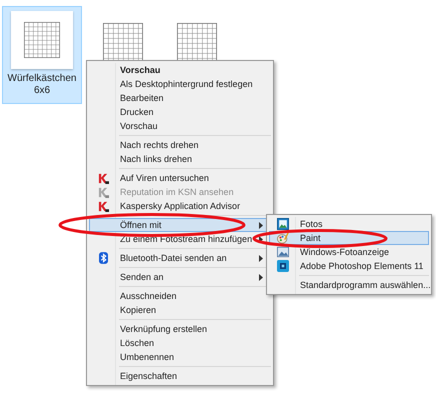 The width and height of the screenshot is (436, 416). What do you see at coordinates (180, 258) in the screenshot?
I see `menu-item: Bluetooth-Datei senden an` at bounding box center [180, 258].